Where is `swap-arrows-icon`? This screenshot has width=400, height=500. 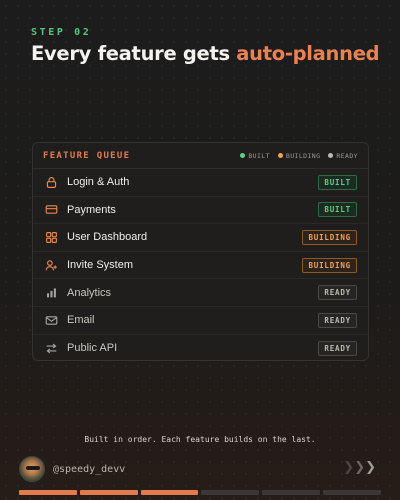 swap-arrows-icon is located at coordinates (51, 348).